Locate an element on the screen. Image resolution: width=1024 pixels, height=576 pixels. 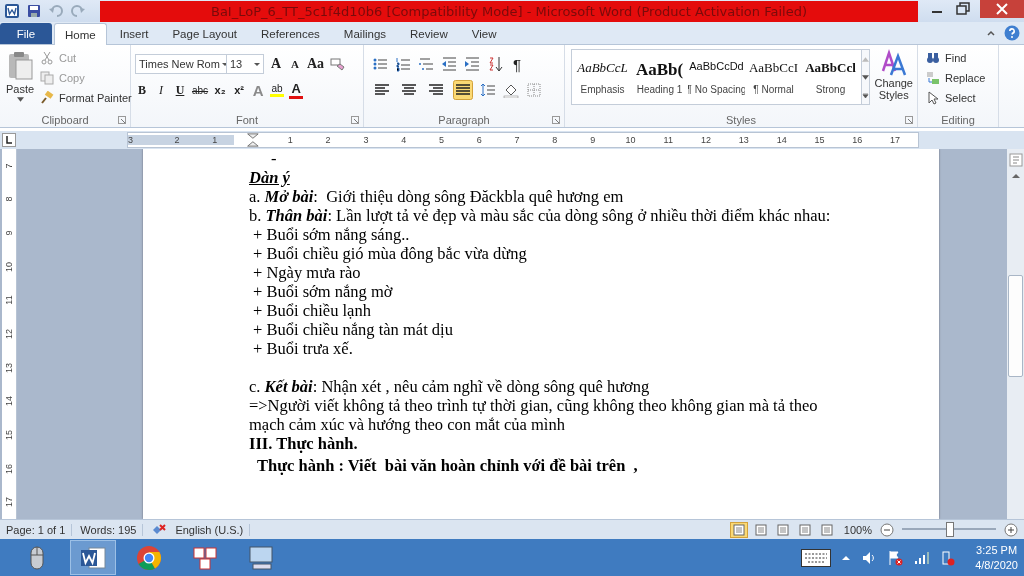
group-label: Clipboard is located at coordinates (65, 119).